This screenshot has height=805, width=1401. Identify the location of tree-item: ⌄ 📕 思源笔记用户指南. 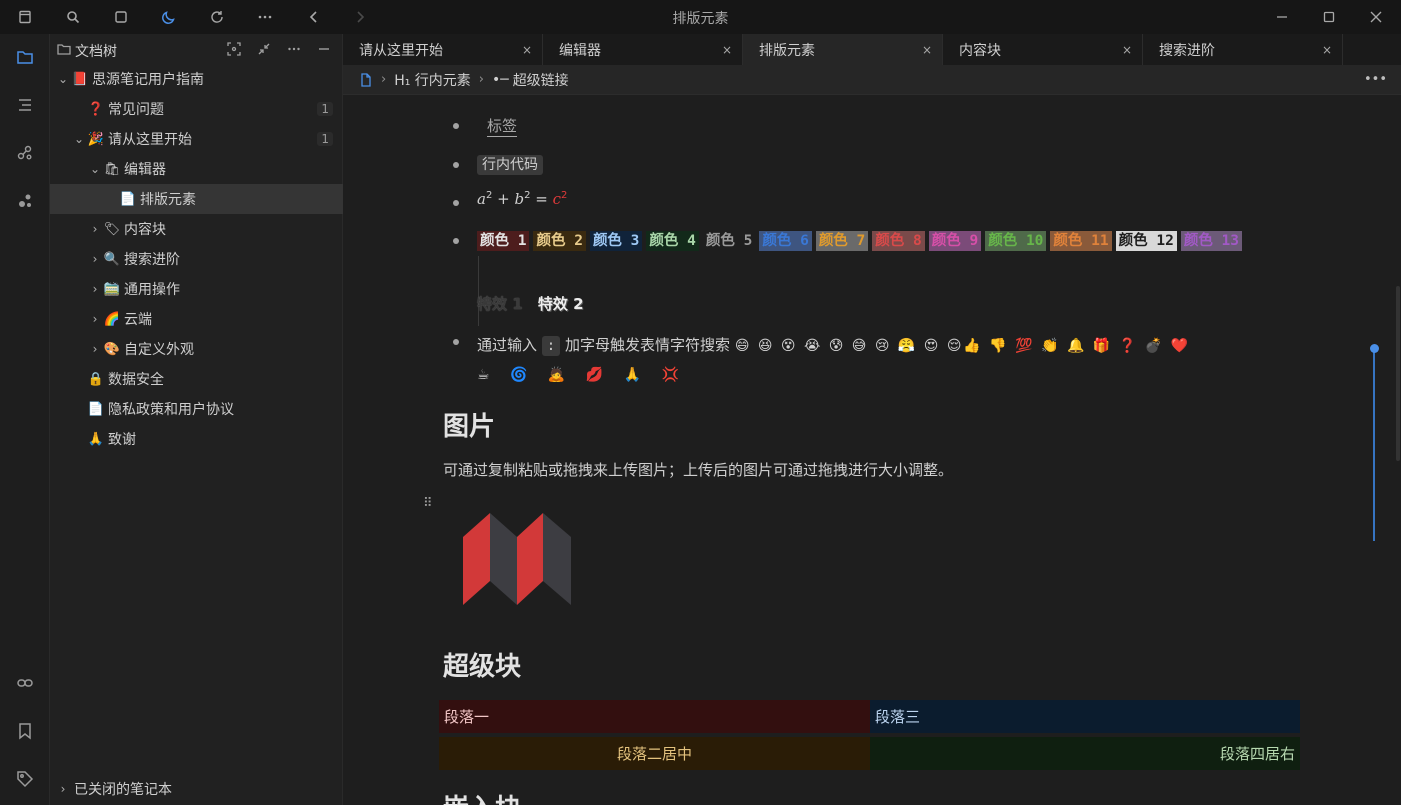
(196, 79).